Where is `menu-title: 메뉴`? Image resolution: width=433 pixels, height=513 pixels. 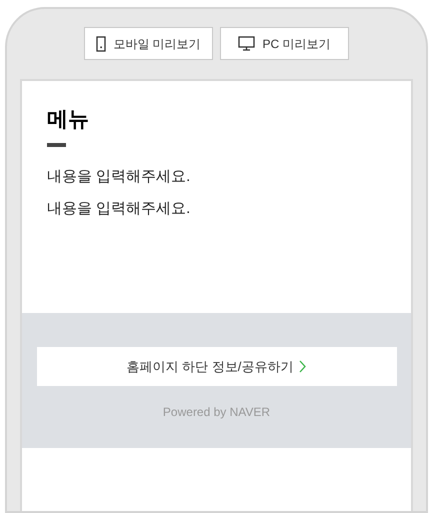 menu-title: 메뉴 is located at coordinates (68, 120).